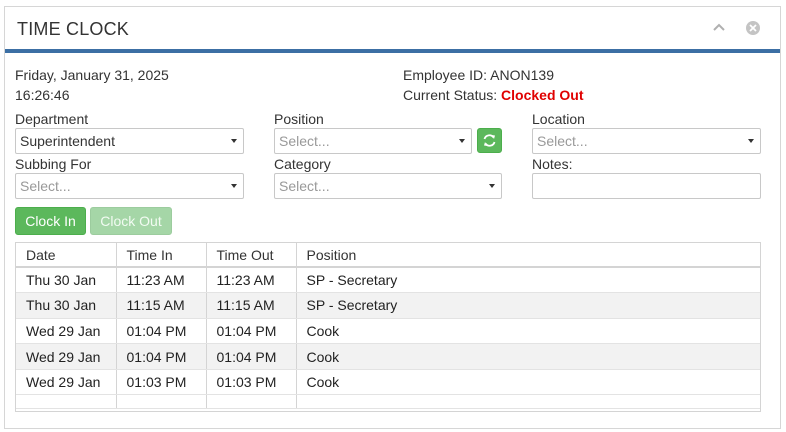  Describe the element at coordinates (489, 144) in the screenshot. I see `refresh-icon` at that location.